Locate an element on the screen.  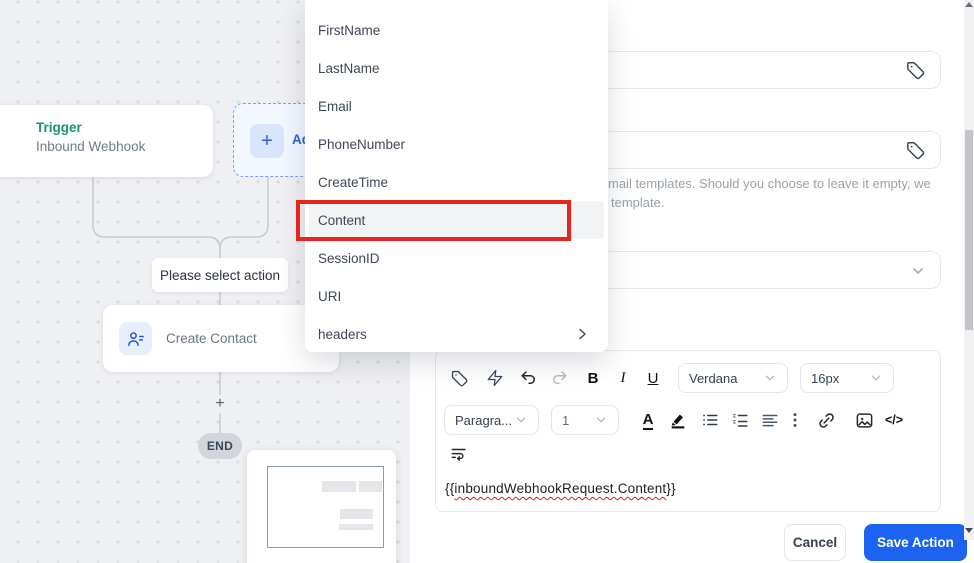
menu-item-content: Content is located at coordinates (456, 220).